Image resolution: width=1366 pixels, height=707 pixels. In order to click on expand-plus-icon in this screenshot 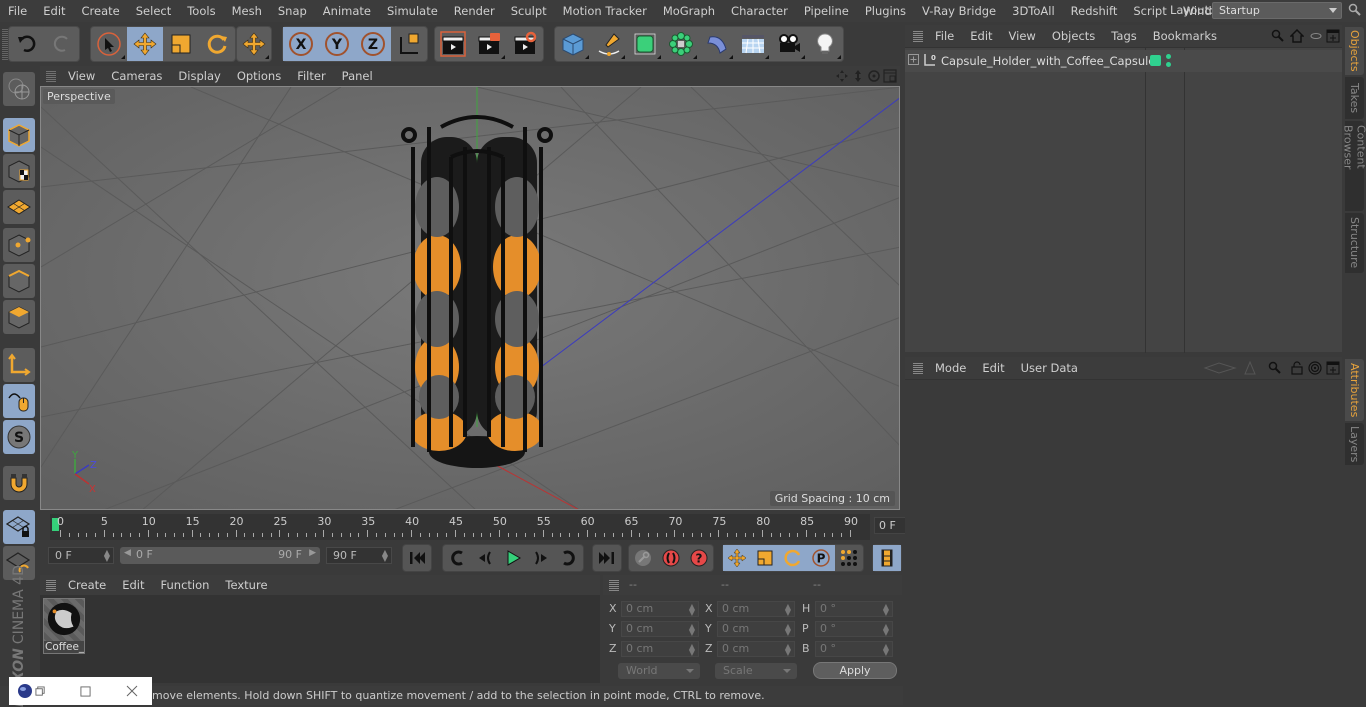, I will do `click(913, 59)`.